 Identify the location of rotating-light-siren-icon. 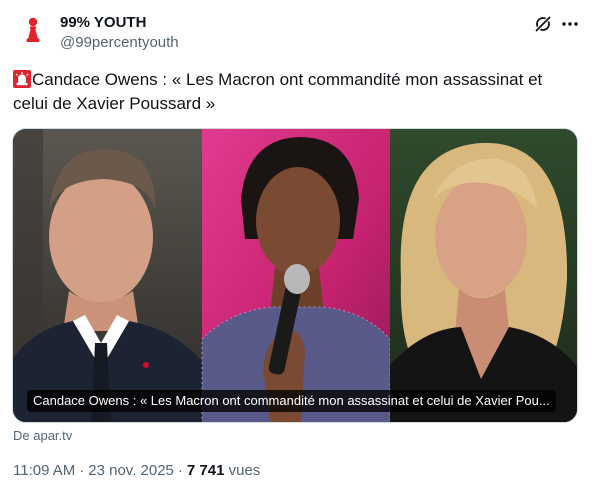
(22, 79).